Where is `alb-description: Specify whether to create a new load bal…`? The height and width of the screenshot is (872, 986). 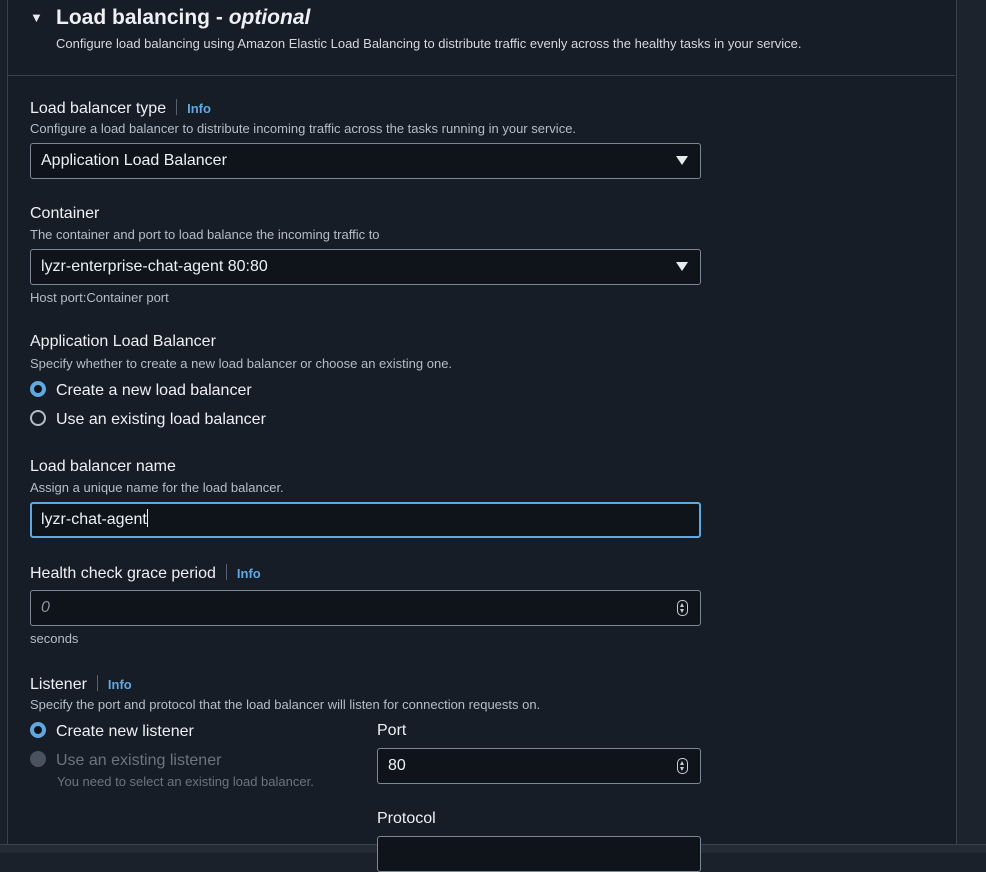 alb-description: Specify whether to create a new load bal… is located at coordinates (241, 363).